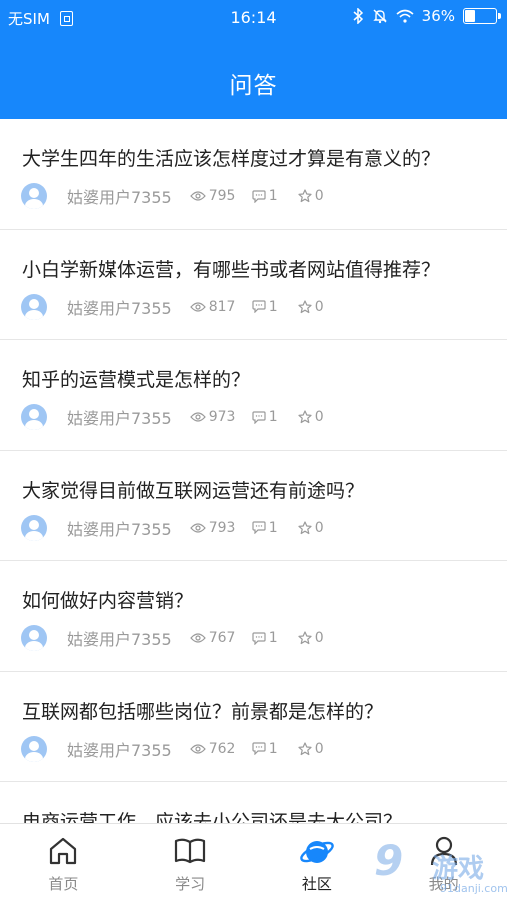 This screenshot has height=900, width=507. Describe the element at coordinates (253, 395) in the screenshot. I see `question-item: 知乎的运营模式是怎样的？ 姑婆用户7355 973 1 0` at that location.